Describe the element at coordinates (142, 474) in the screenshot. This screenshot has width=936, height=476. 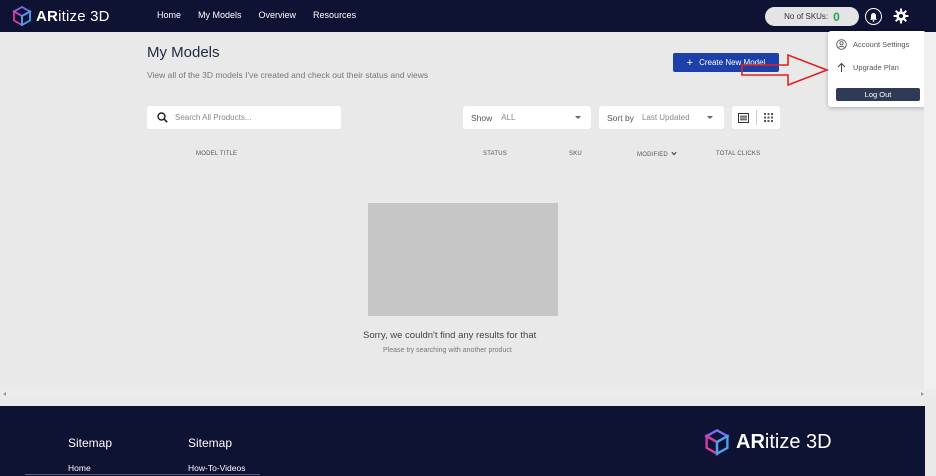
I see `footer-divider` at that location.